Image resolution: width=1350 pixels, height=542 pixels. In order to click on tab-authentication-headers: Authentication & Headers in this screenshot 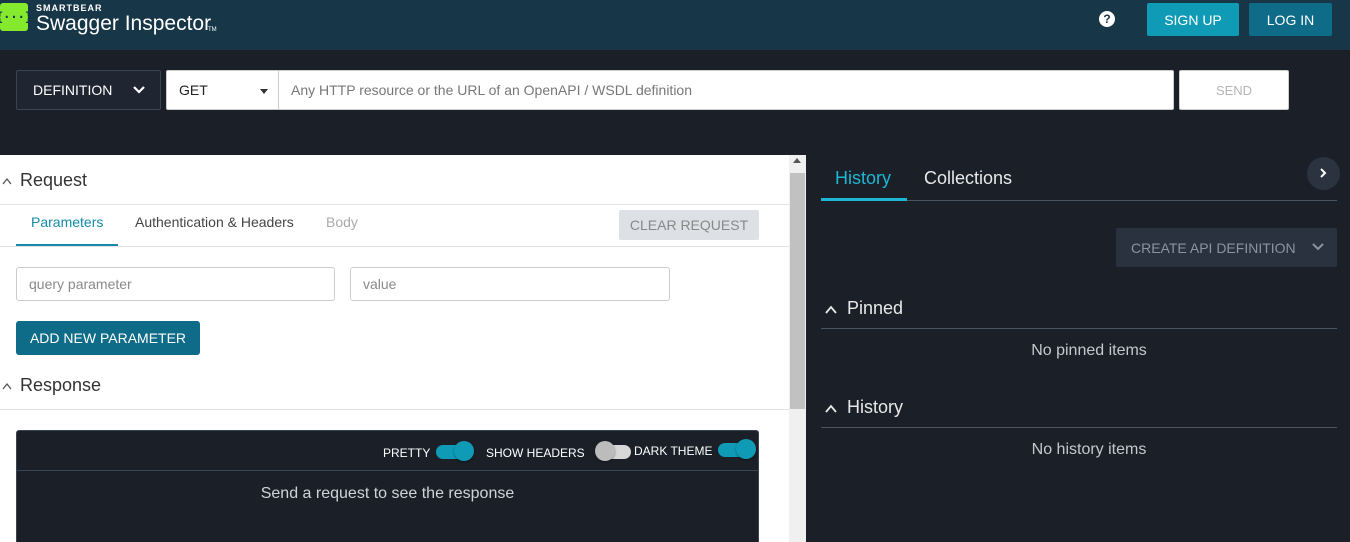, I will do `click(214, 222)`.